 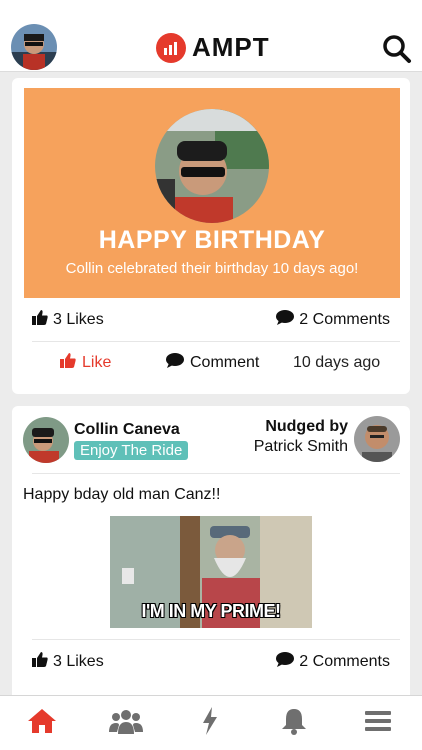 What do you see at coordinates (377, 439) in the screenshot?
I see `nudger-avatar` at bounding box center [377, 439].